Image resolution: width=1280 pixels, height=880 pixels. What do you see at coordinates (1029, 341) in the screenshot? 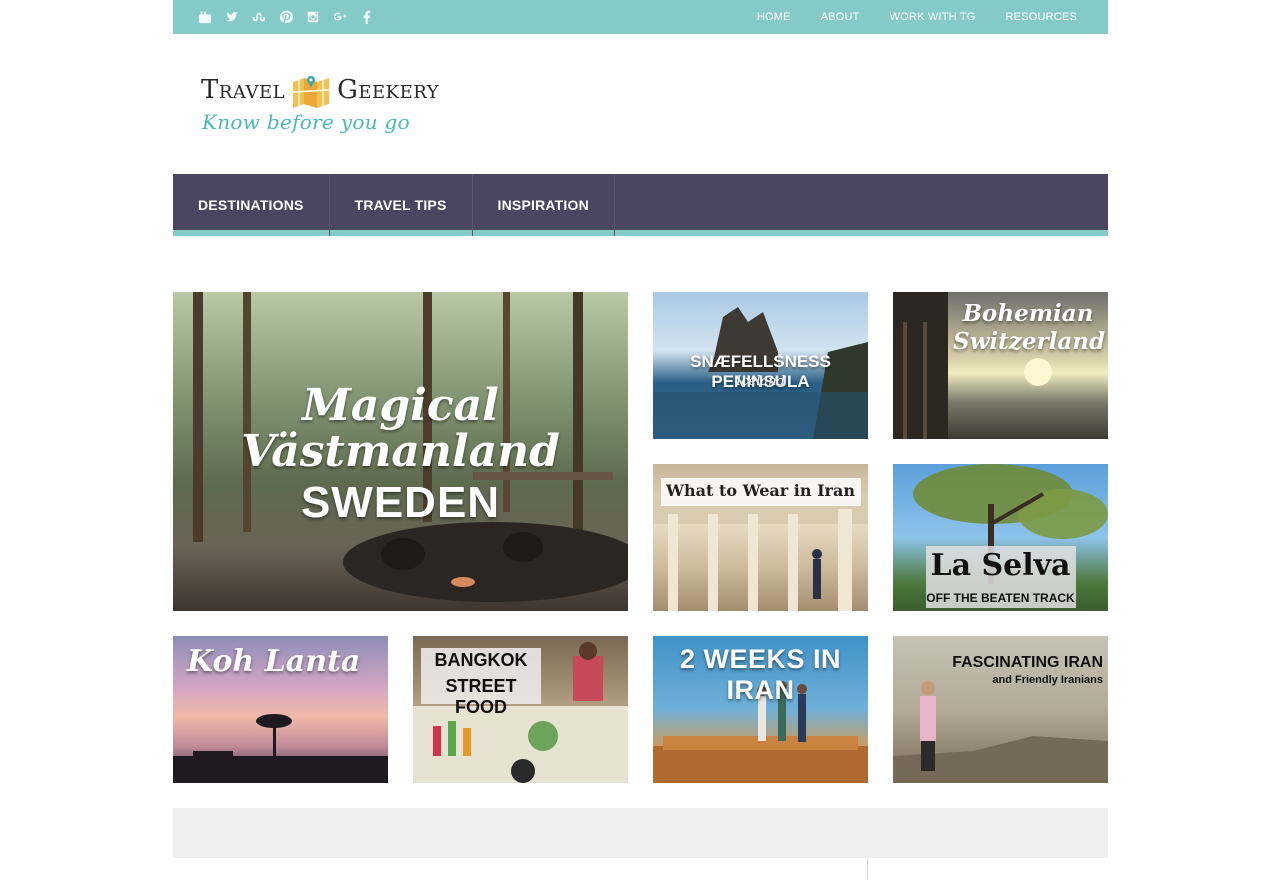
I see `post-bohemian-title-line-2: Switzerland` at bounding box center [1029, 341].